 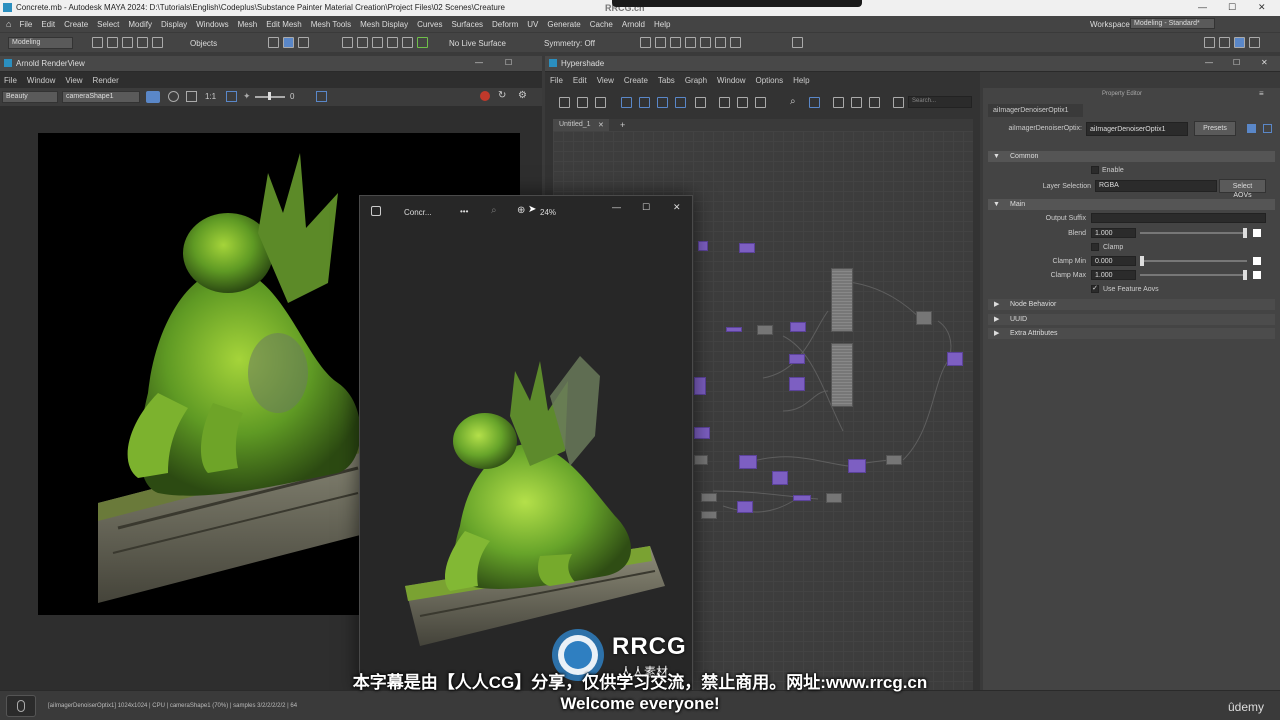 What do you see at coordinates (174, 24) in the screenshot?
I see `menu-display: Display` at bounding box center [174, 24].